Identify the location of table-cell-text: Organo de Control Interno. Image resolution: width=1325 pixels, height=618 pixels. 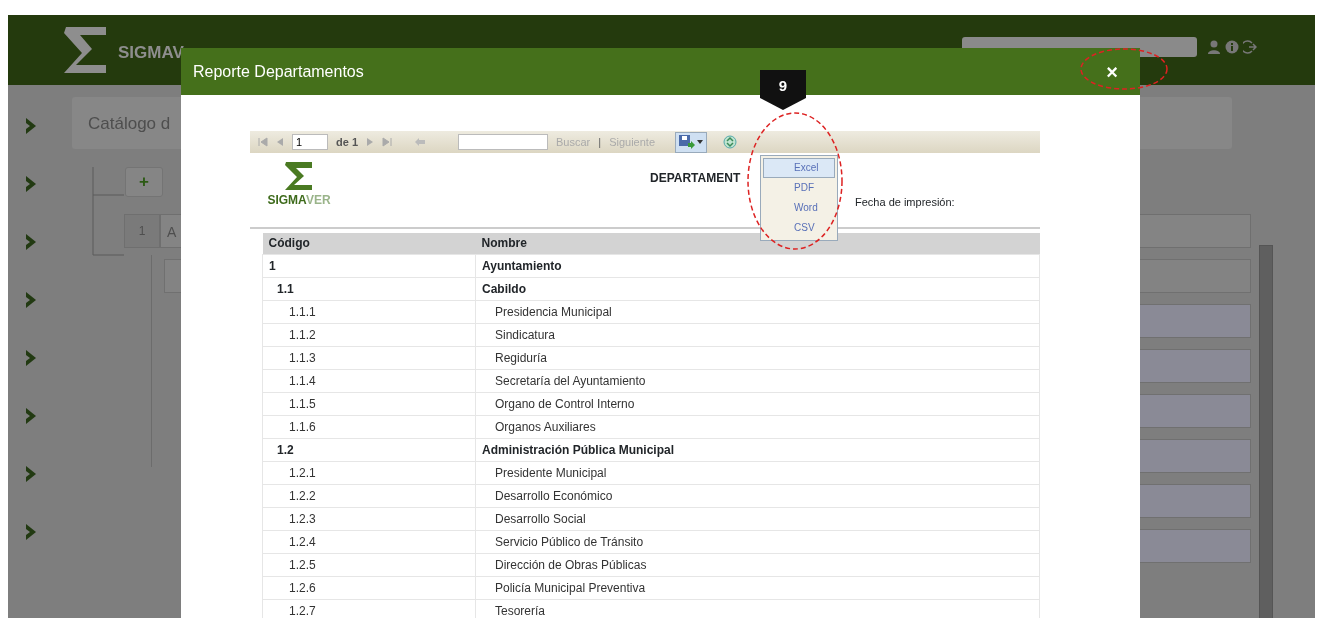
(564, 403).